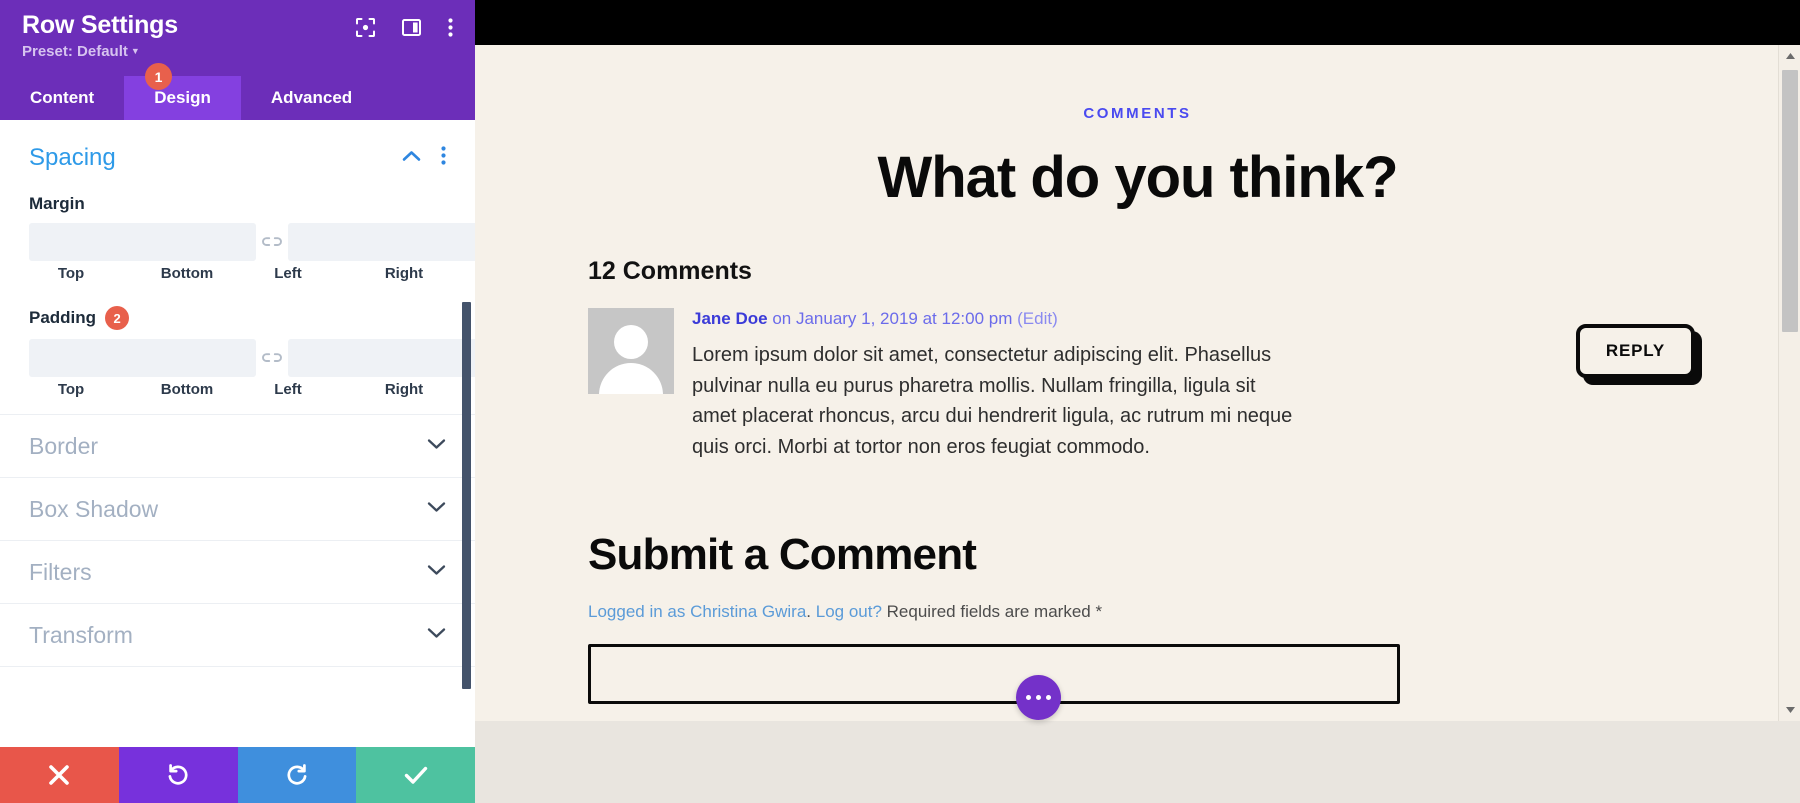  What do you see at coordinates (60, 571) in the screenshot?
I see `accordion-filters-label: Filters` at bounding box center [60, 571].